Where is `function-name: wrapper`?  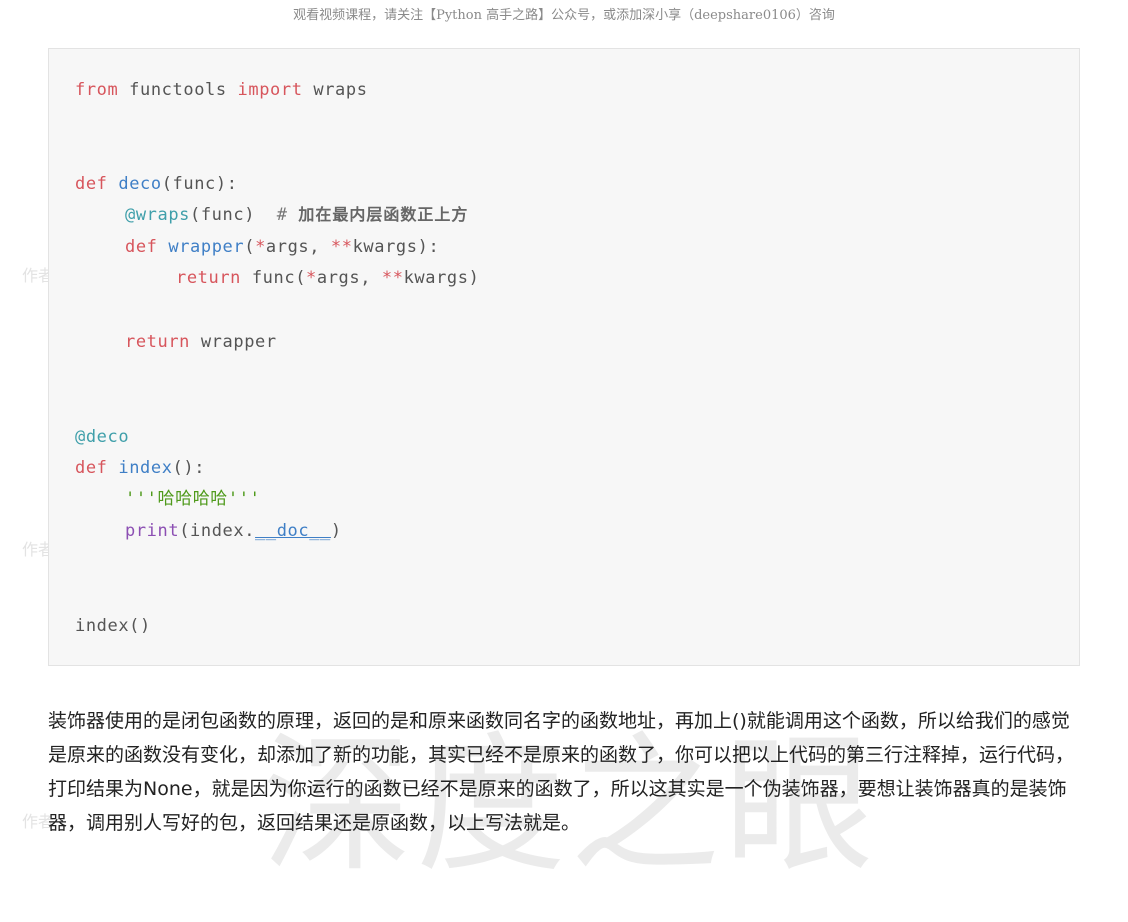 function-name: wrapper is located at coordinates (206, 247).